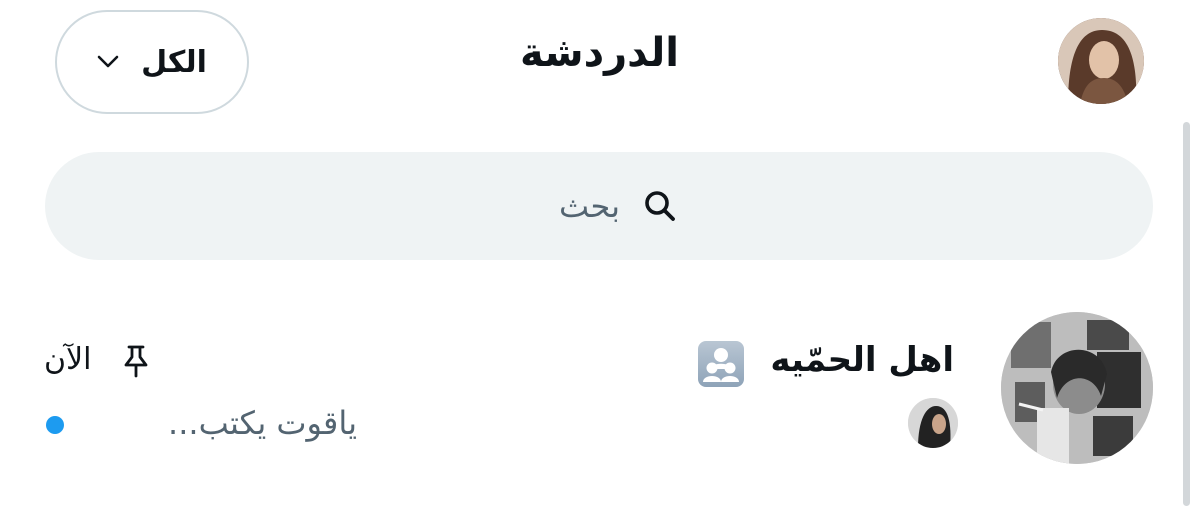 This screenshot has height=506, width=1199. Describe the element at coordinates (721, 364) in the screenshot. I see `group-icon` at that location.